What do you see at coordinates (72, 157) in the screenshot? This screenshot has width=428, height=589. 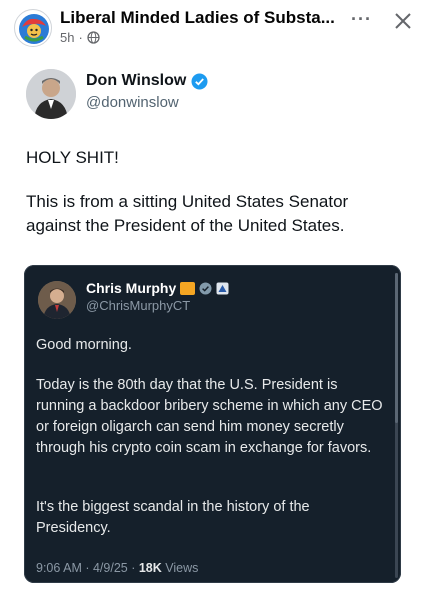 I see `tweet-text-line1: HOLY SHIT!` at bounding box center [72, 157].